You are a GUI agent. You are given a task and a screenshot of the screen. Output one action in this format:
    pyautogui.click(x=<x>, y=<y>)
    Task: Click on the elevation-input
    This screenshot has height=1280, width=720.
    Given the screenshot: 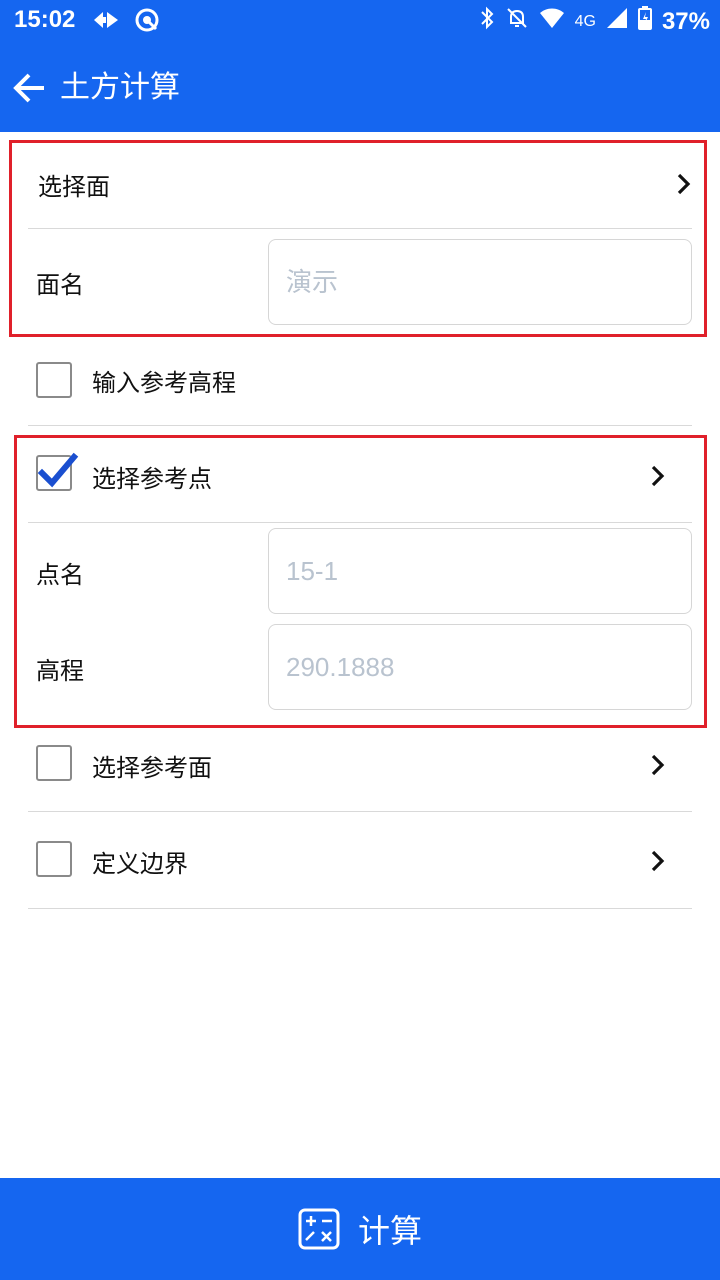 What is the action you would take?
    pyautogui.click(x=480, y=667)
    